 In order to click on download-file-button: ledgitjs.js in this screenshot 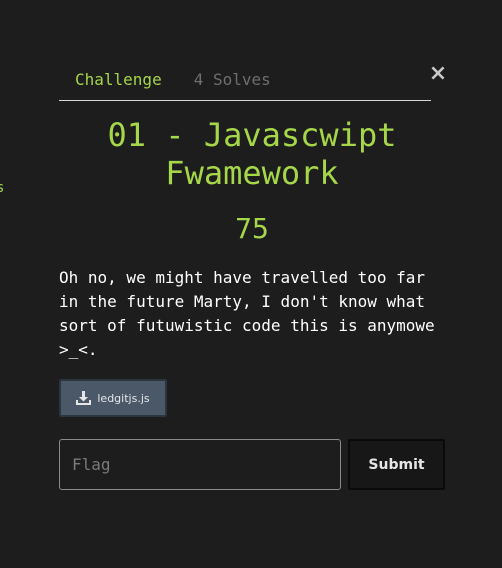, I will do `click(113, 398)`.